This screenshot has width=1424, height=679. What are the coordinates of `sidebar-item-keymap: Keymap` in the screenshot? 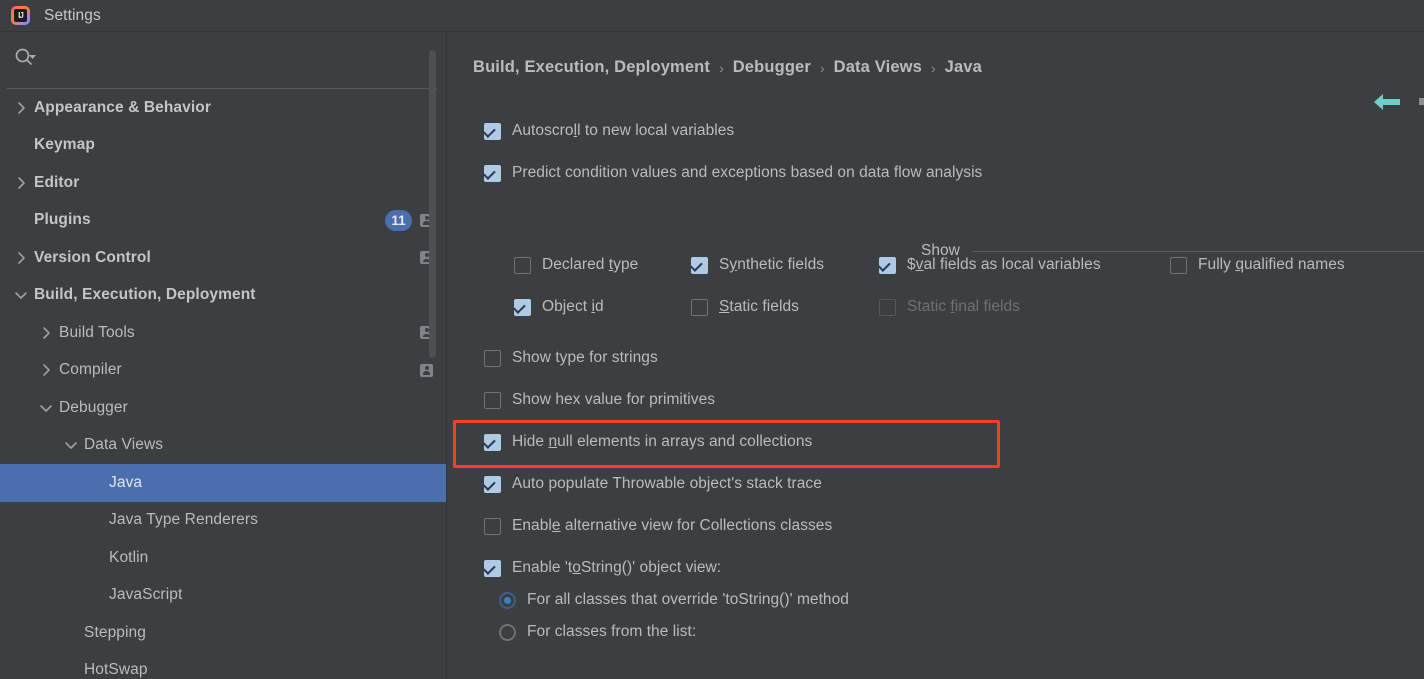 It's located at (223, 146).